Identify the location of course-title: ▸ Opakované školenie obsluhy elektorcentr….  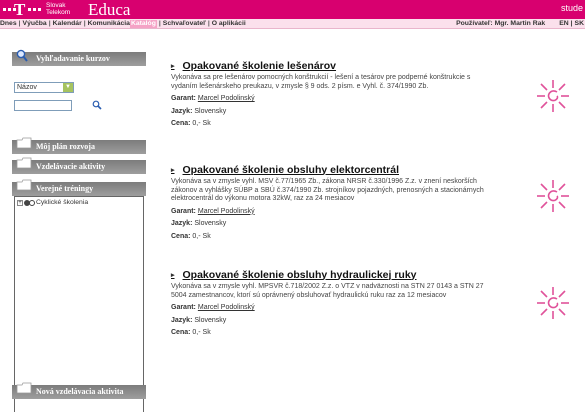
(333, 169).